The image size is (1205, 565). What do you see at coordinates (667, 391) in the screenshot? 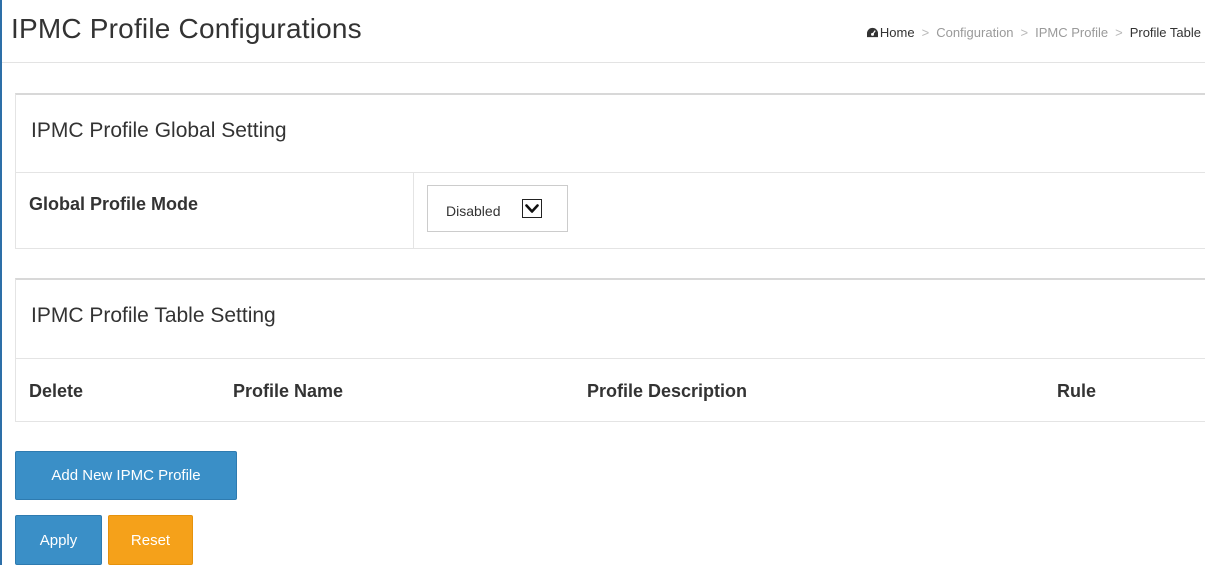
I see `column-header-profile-description: Profile Description` at bounding box center [667, 391].